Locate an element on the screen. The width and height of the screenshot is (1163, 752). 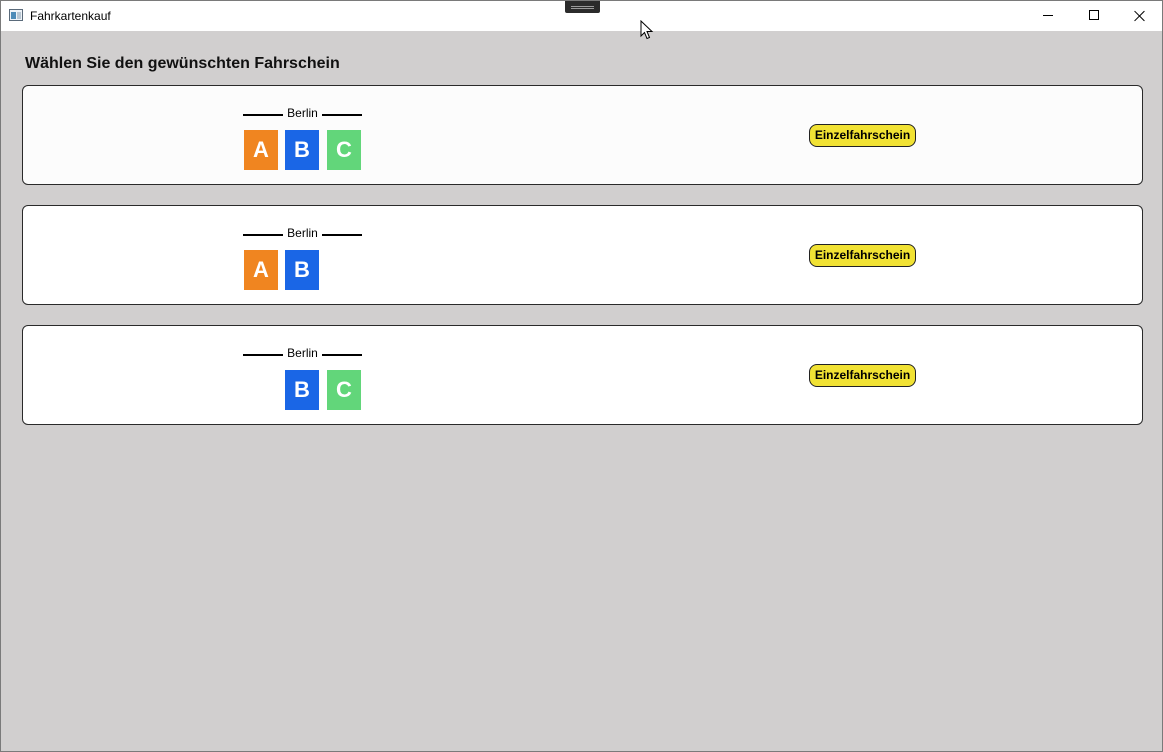
ticket-card-berlin-bc: Berlin B C Einzelfahrschein is located at coordinates (582, 375).